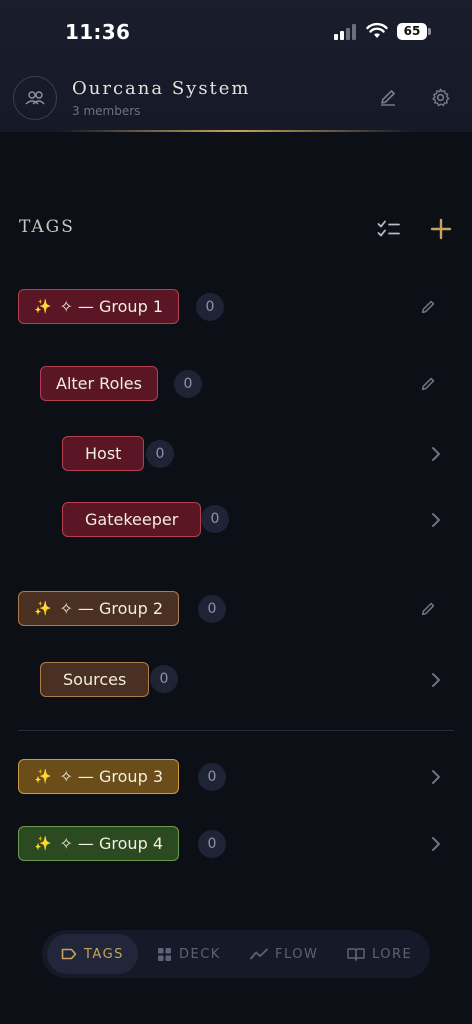 This screenshot has height=1024, width=472. I want to click on tag-group-2: ✨ ✧ — Group 2, so click(98, 608).